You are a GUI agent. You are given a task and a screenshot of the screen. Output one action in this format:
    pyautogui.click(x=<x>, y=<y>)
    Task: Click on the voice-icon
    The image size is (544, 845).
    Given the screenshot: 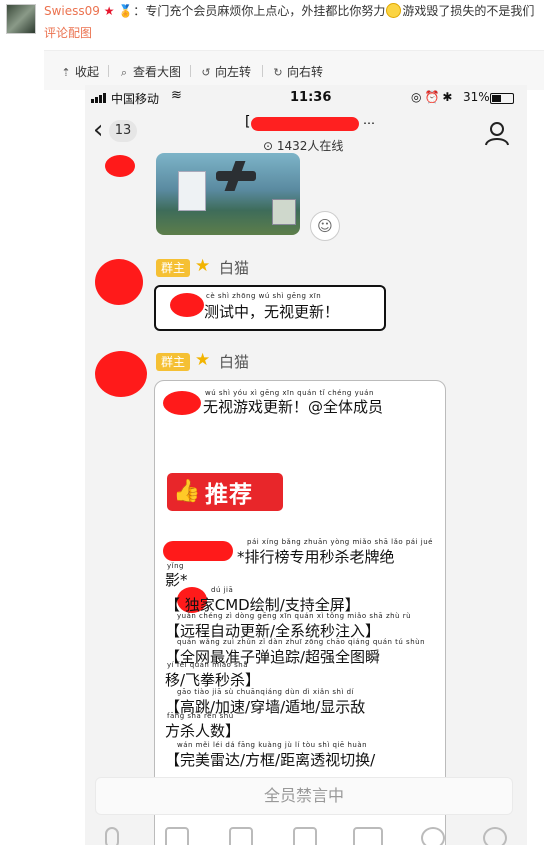 What is the action you would take?
    pyautogui.click(x=112, y=836)
    